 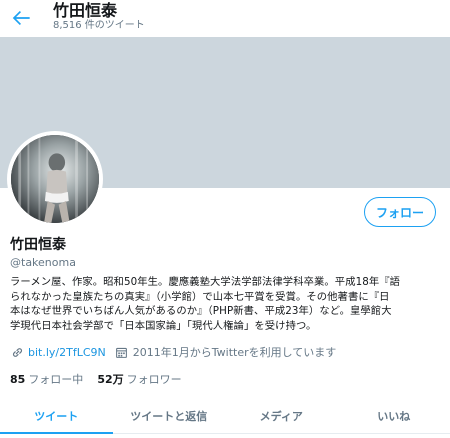 I want to click on tab-tweets-and-replies: ツイートと返信, so click(x=169, y=415).